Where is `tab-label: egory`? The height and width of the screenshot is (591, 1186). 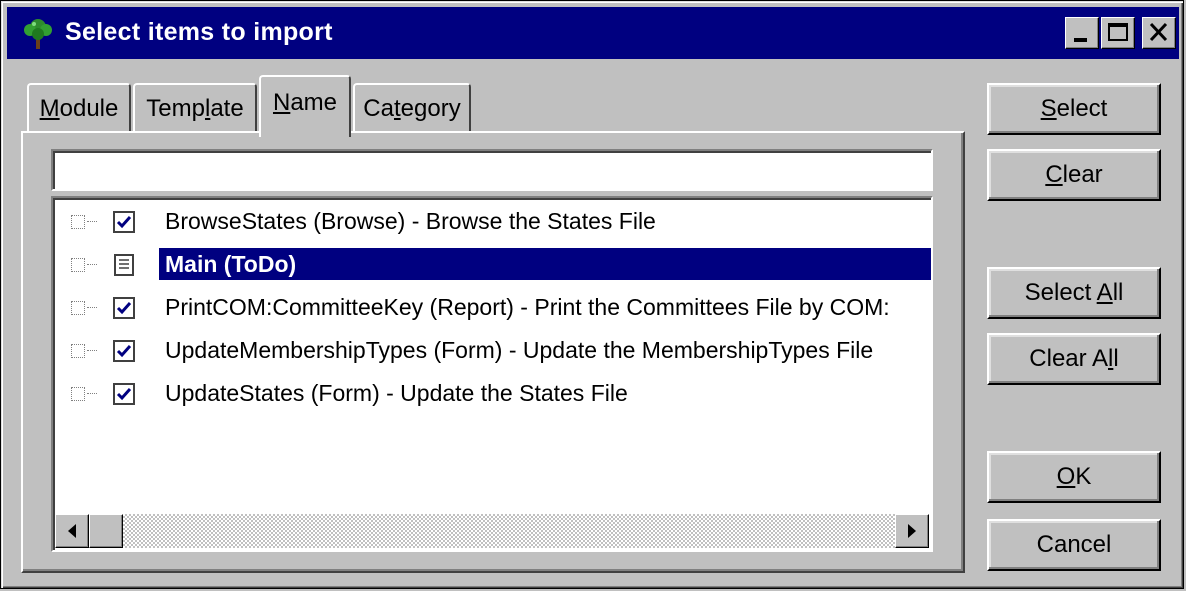 tab-label: egory is located at coordinates (430, 108).